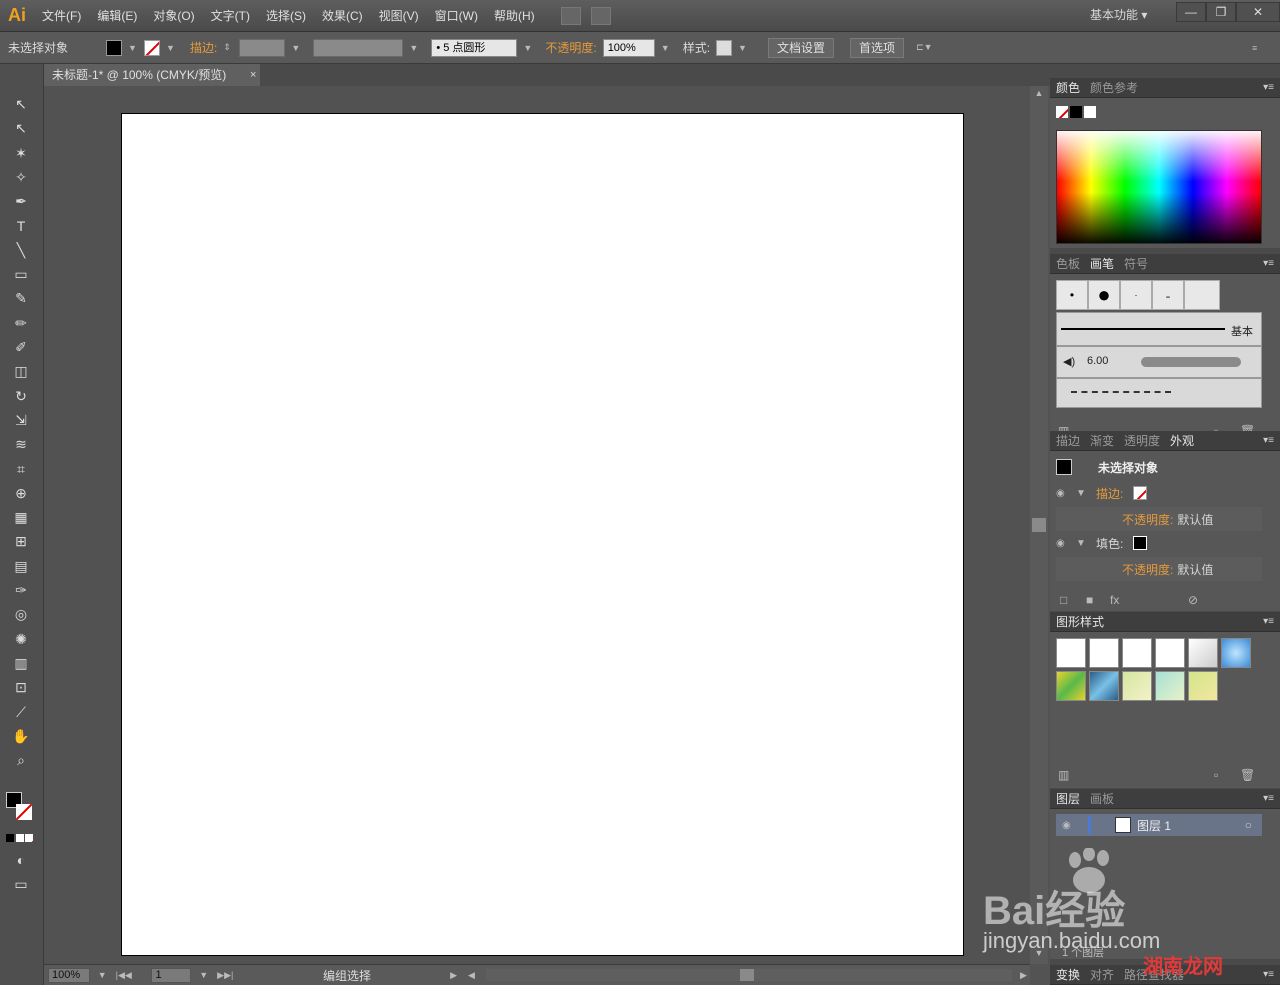 This screenshot has width=1280, height=985. I want to click on tab-color: 颜色, so click(1068, 87).